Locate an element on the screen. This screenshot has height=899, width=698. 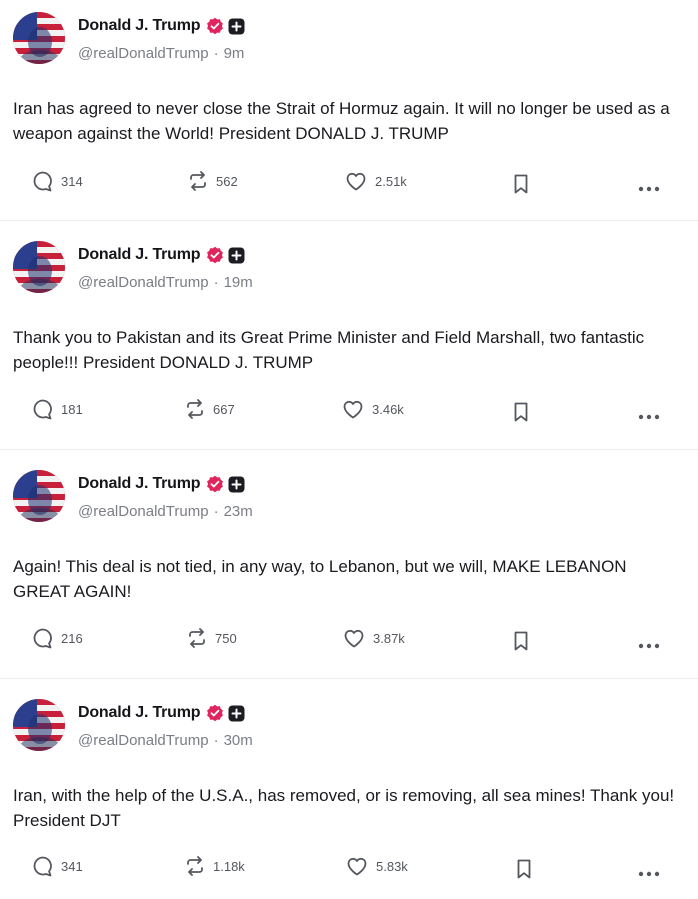
repost-button: 750 is located at coordinates (211, 638).